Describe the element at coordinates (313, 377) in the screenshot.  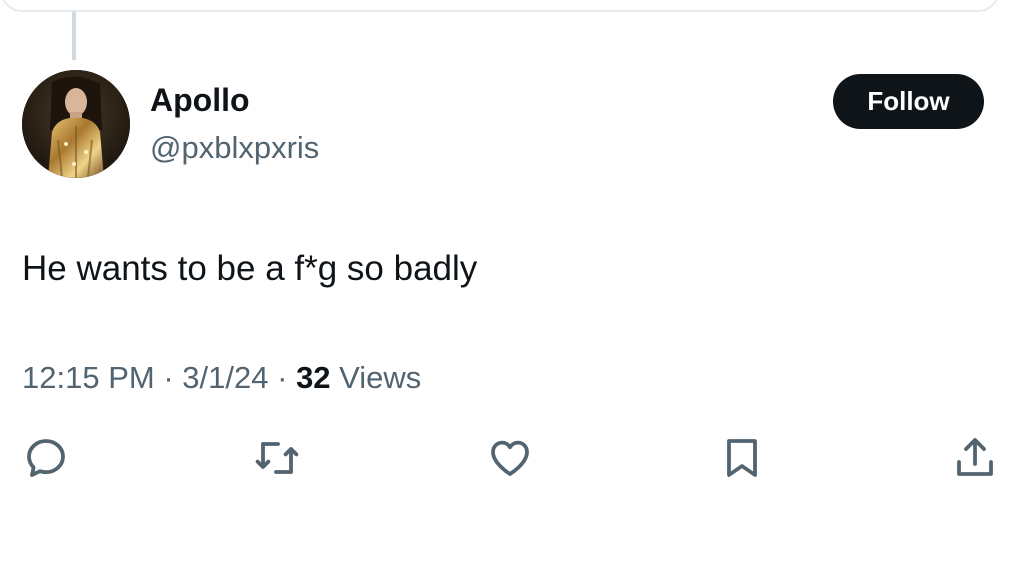
I see `views-count: 32` at that location.